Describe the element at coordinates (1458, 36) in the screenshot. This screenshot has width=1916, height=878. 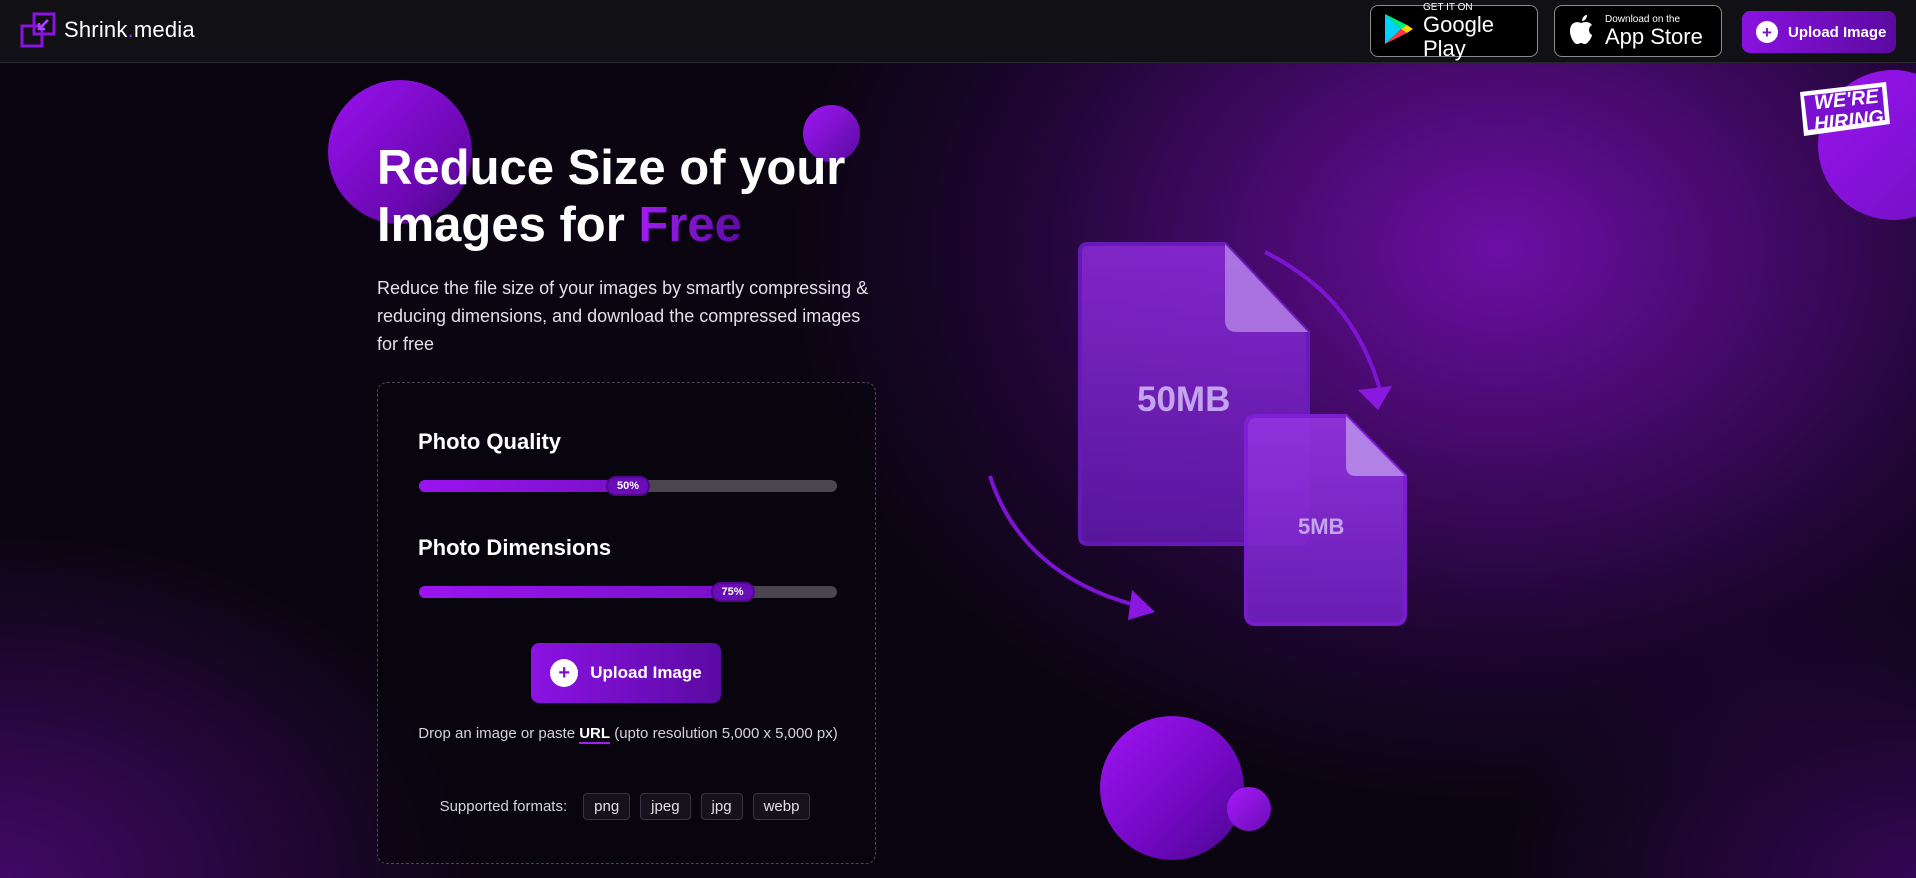
I see `google-play-big-text: Google Play` at that location.